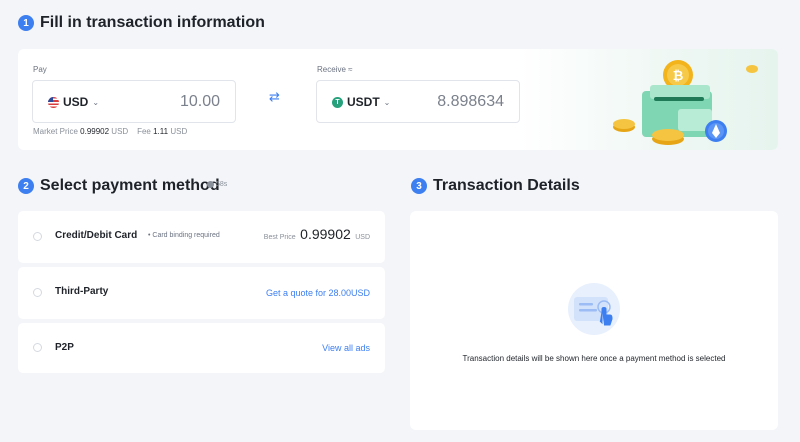 This screenshot has height=442, width=800. What do you see at coordinates (201, 348) in the screenshot?
I see `payment-option-p2p: P2P View all ads` at bounding box center [201, 348].